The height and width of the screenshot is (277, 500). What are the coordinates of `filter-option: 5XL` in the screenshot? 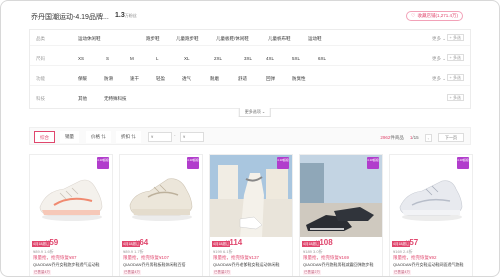 It's located at (296, 58).